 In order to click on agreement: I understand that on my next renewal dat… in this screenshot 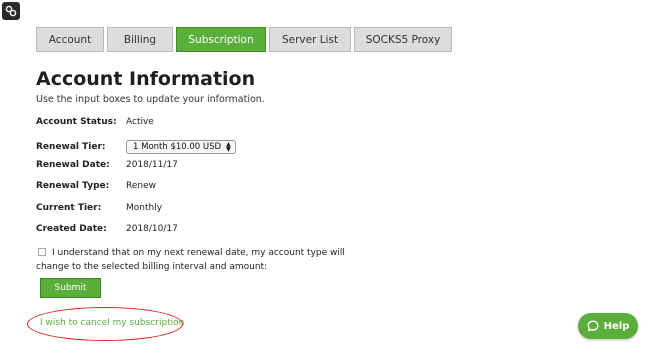, I will do `click(201, 260)`.